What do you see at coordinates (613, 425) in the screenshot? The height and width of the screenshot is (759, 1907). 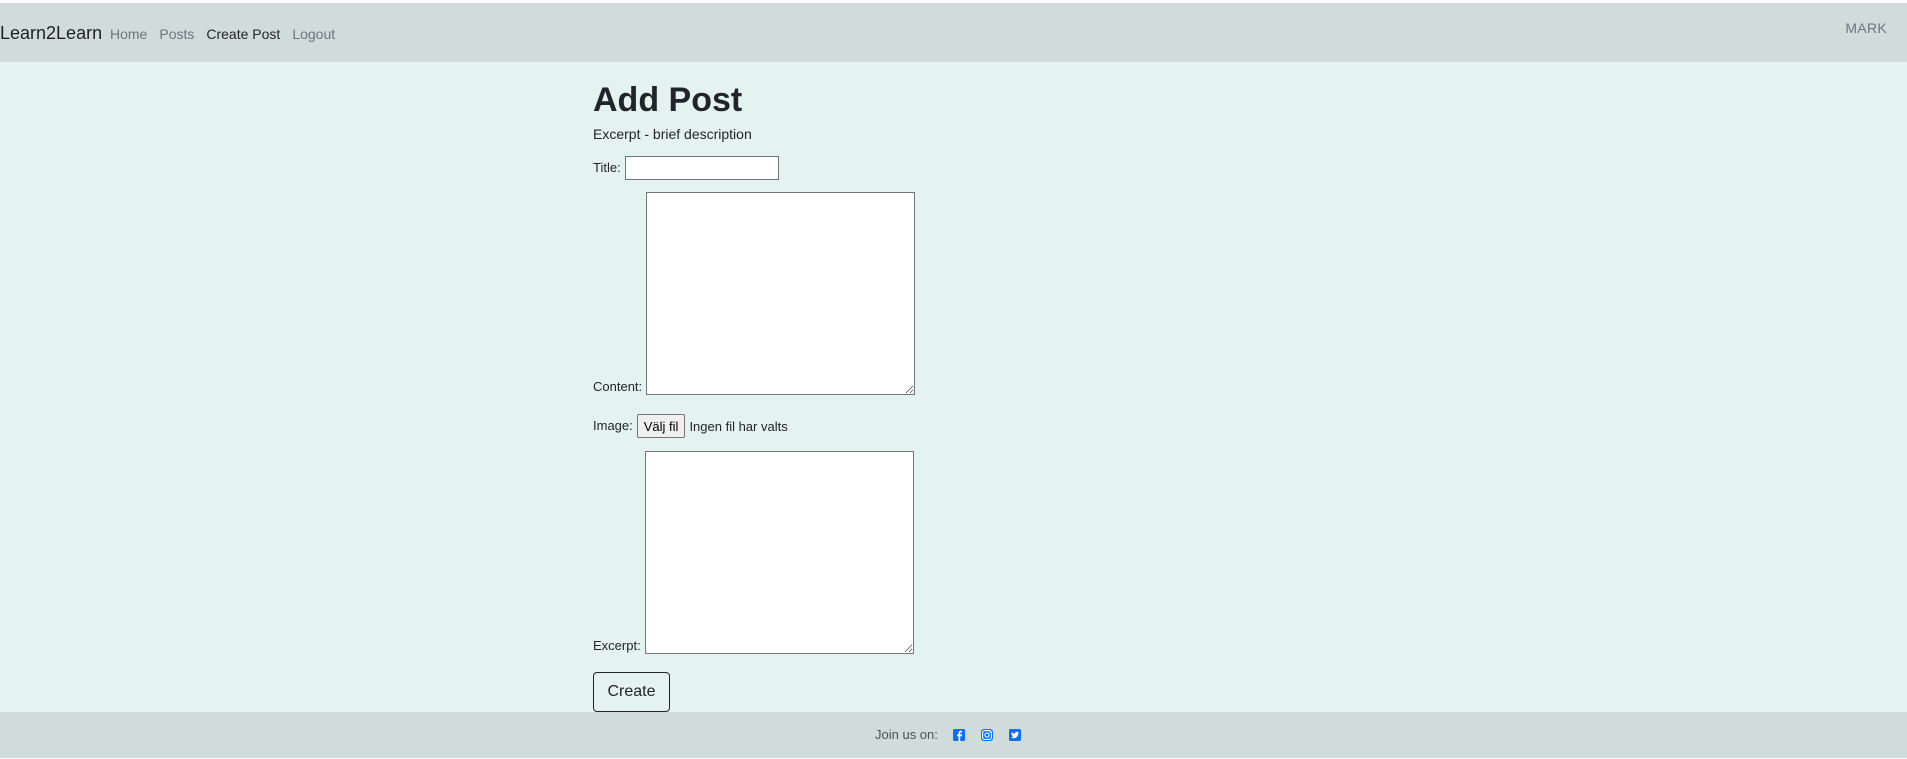 I see `image-label: Image:` at bounding box center [613, 425].